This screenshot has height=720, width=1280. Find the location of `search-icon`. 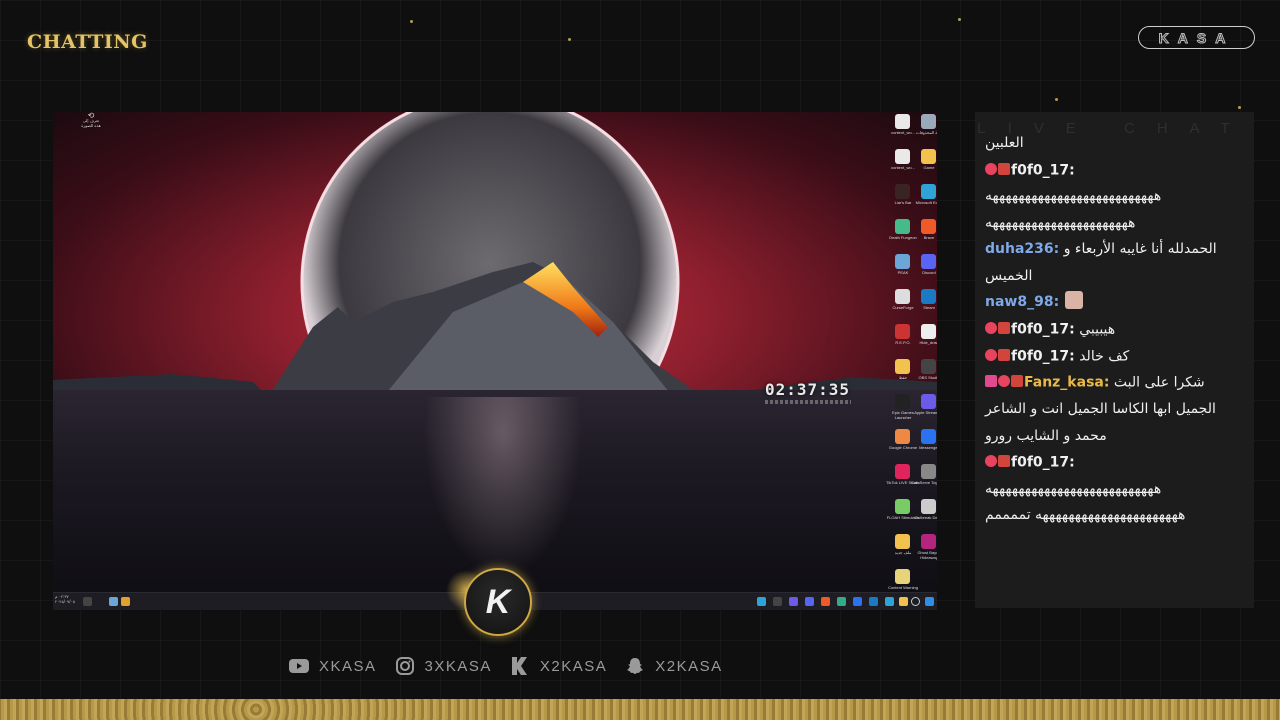

search-icon is located at coordinates (915, 601).